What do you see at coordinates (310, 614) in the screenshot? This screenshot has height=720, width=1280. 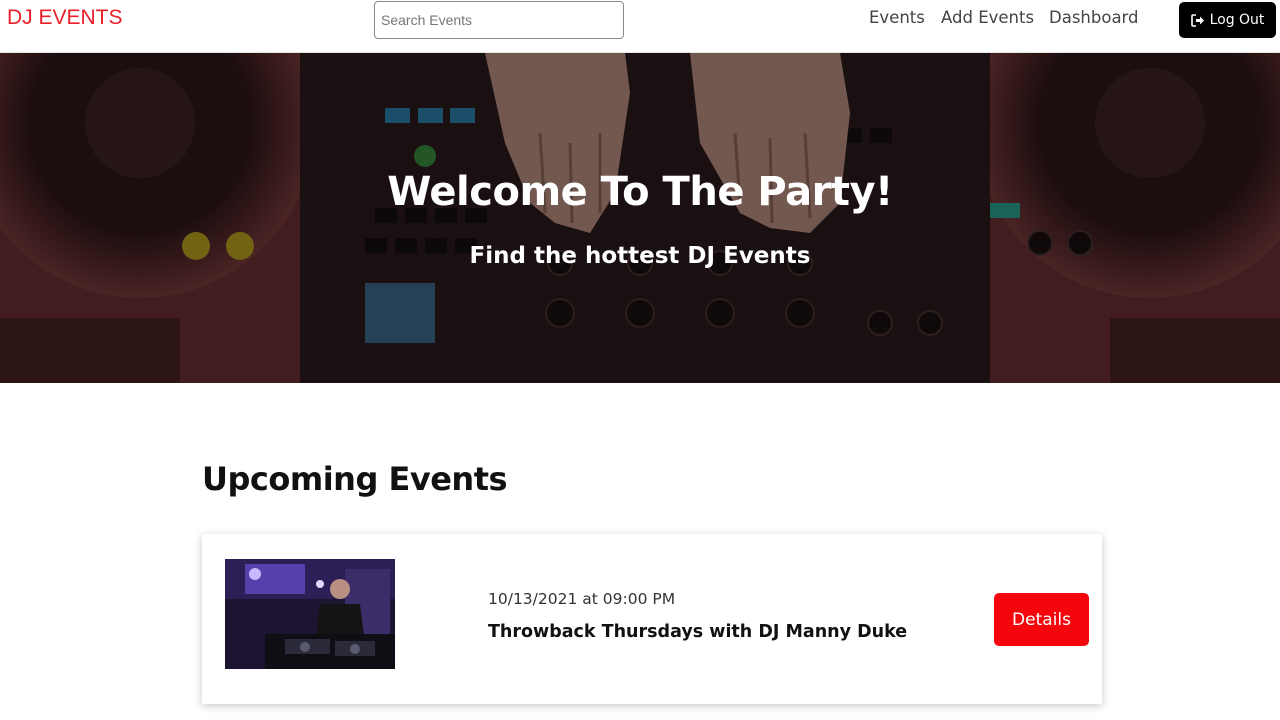 I see `event-thumbnail-image` at bounding box center [310, 614].